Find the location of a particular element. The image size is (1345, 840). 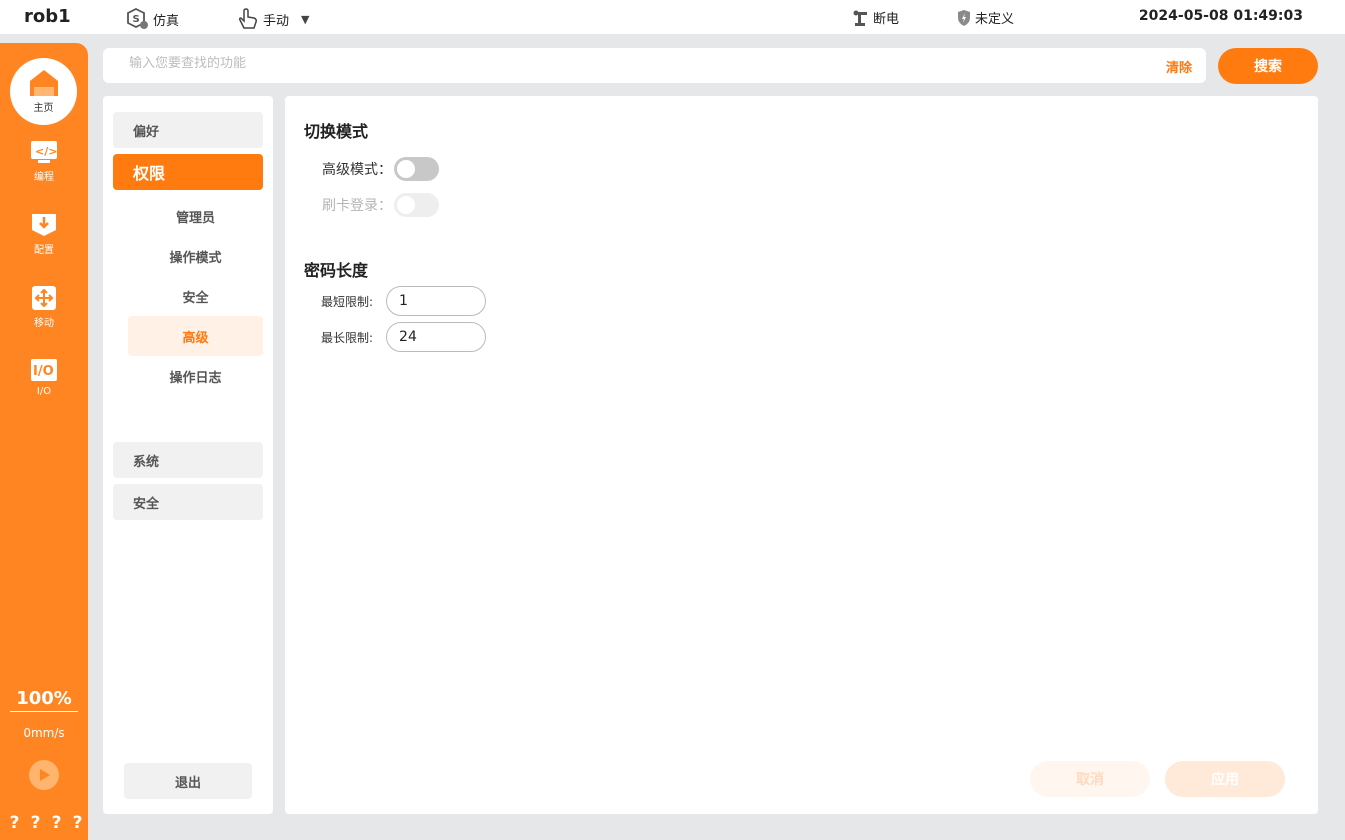

nav-label-programming: 编程 is located at coordinates (44, 177).